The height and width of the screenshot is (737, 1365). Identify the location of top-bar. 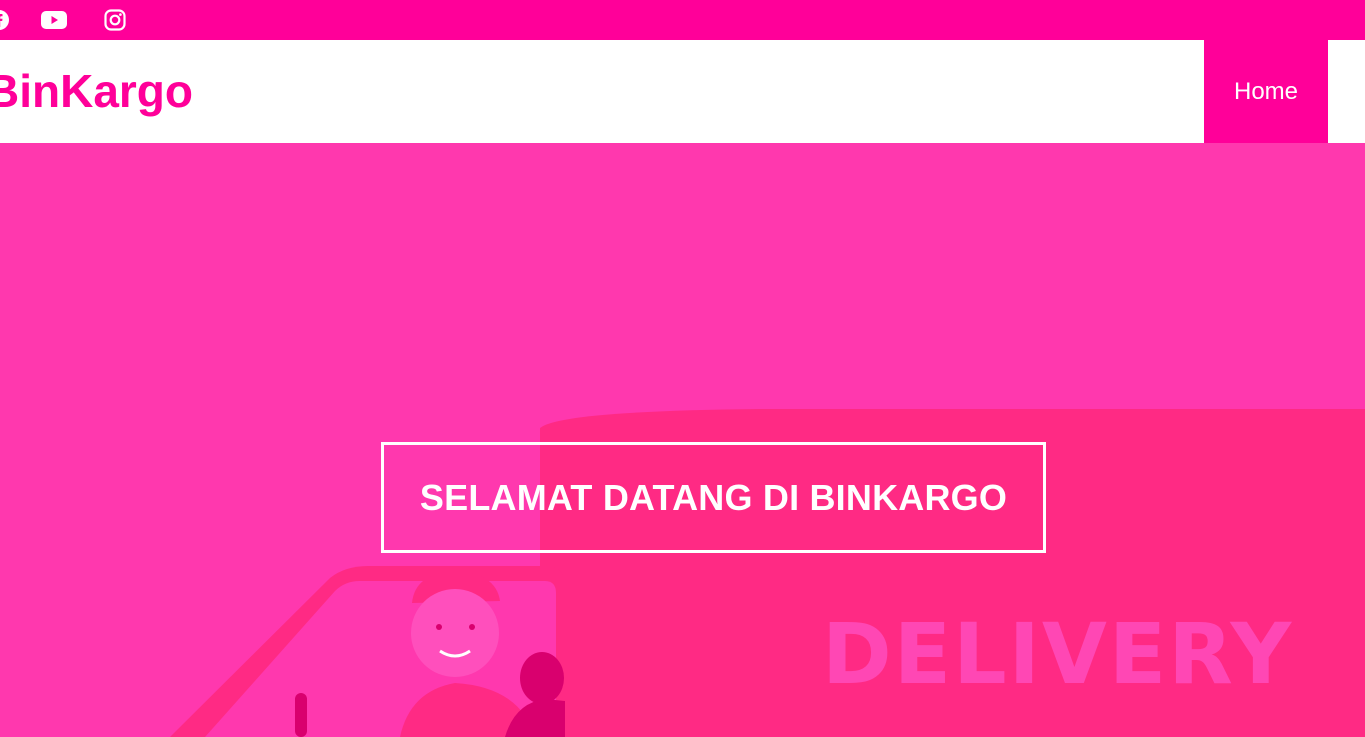
(682, 20).